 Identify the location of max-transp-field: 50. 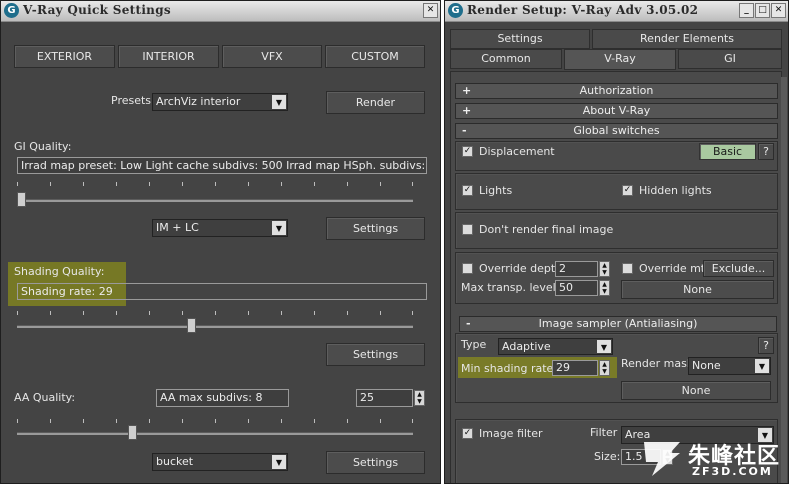
(576, 288).